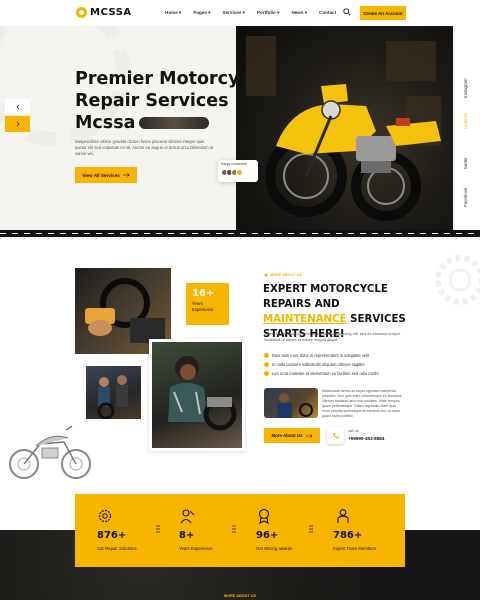 The image size is (480, 600). I want to click on social-link-twitter: twitter, so click(465, 163).